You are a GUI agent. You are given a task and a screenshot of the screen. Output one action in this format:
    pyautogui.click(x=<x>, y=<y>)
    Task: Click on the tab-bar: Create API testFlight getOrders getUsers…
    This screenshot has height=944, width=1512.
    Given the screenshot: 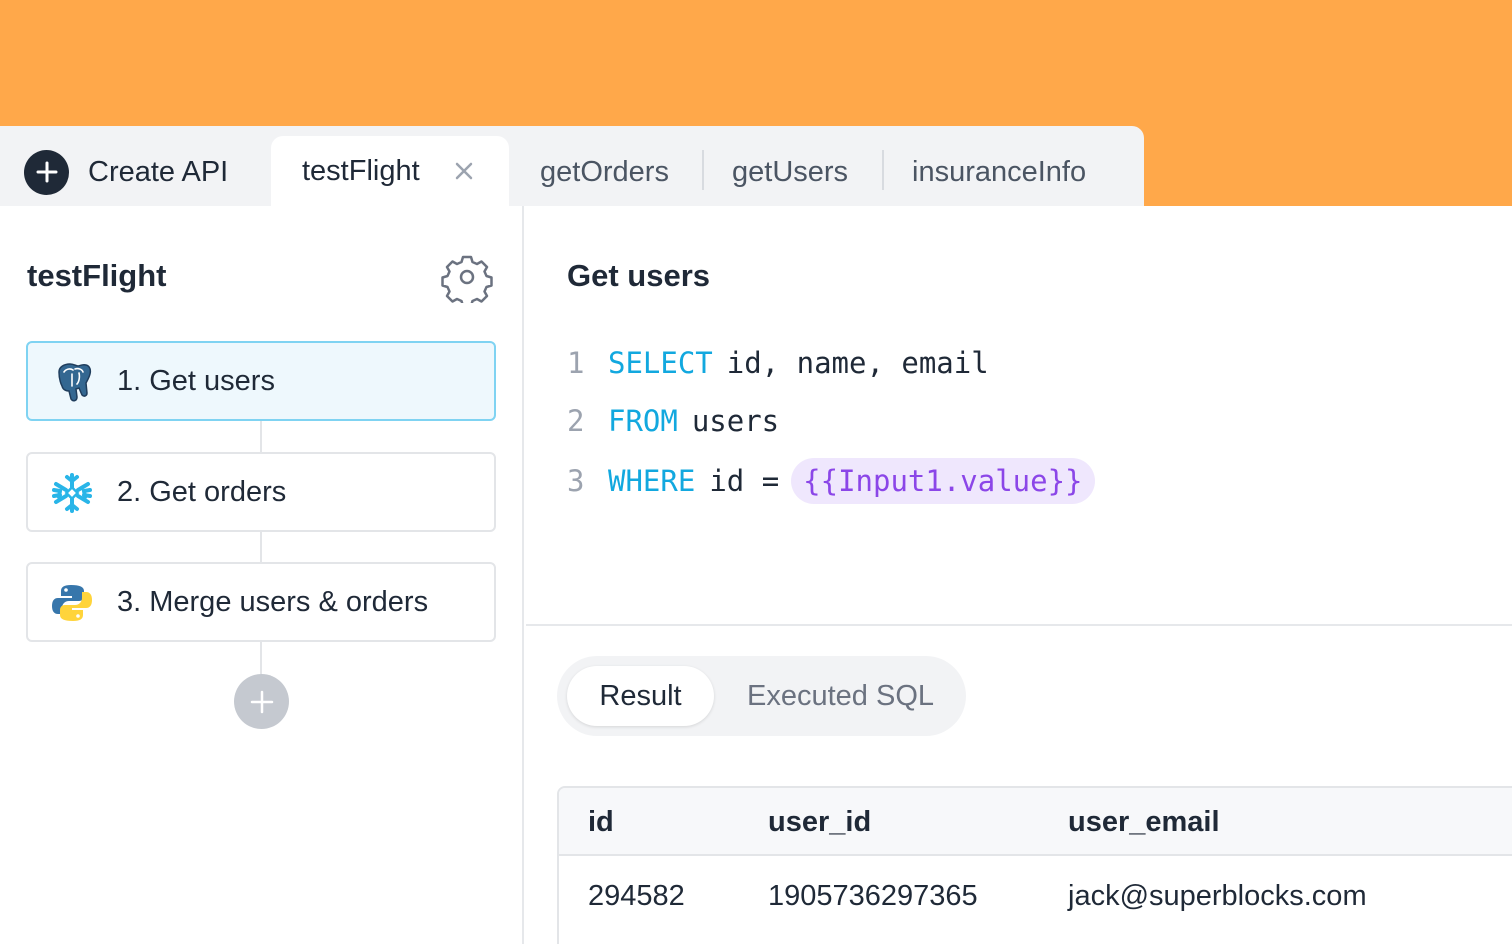 What is the action you would take?
    pyautogui.click(x=572, y=166)
    